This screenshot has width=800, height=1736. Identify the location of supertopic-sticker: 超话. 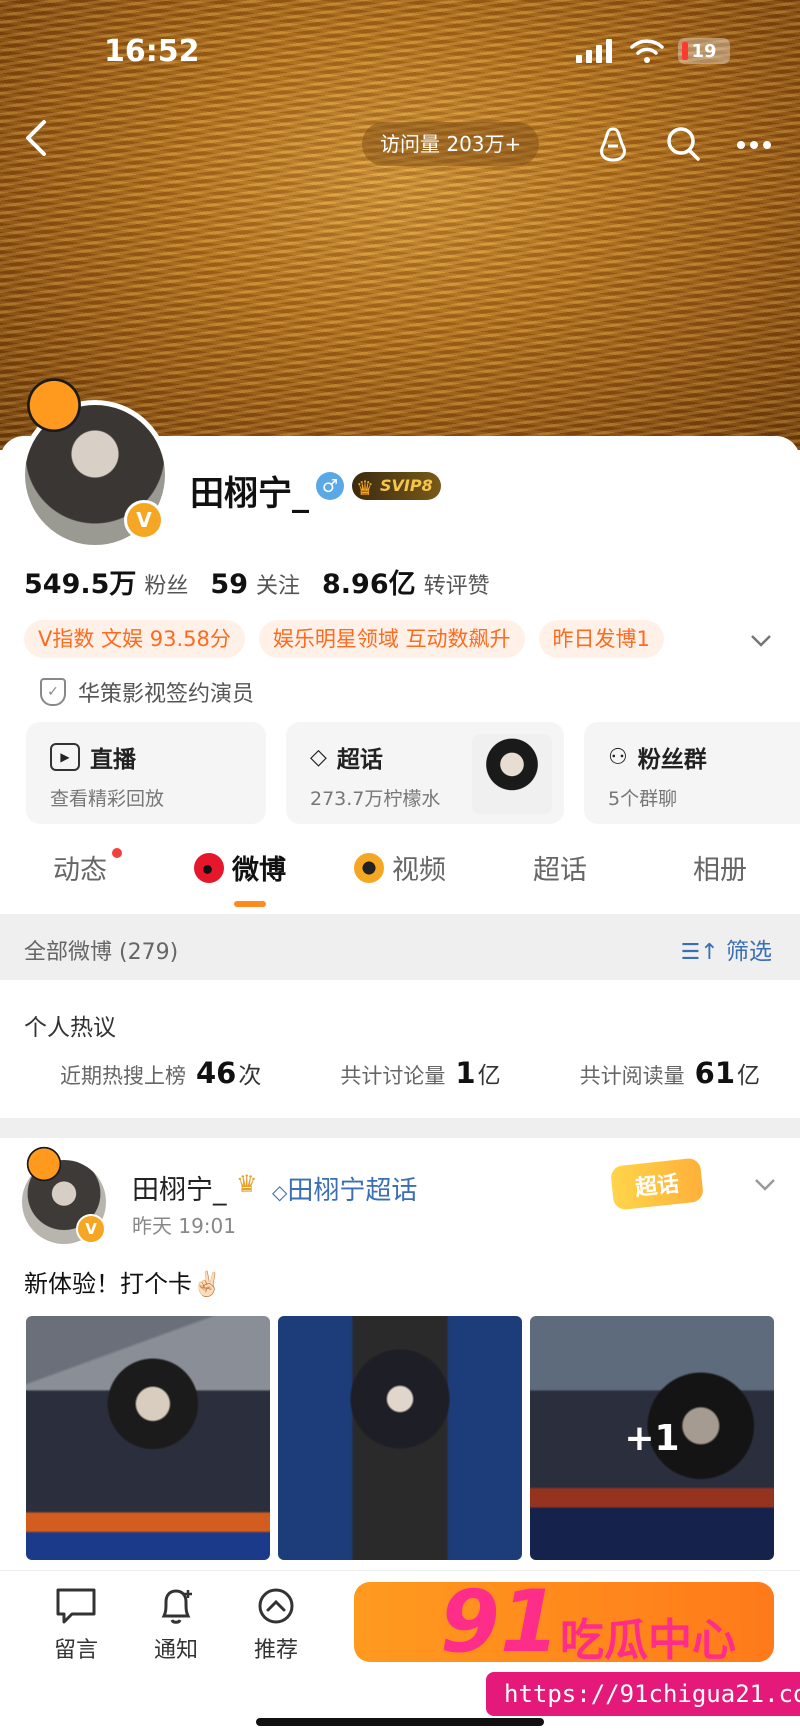
(657, 1184).